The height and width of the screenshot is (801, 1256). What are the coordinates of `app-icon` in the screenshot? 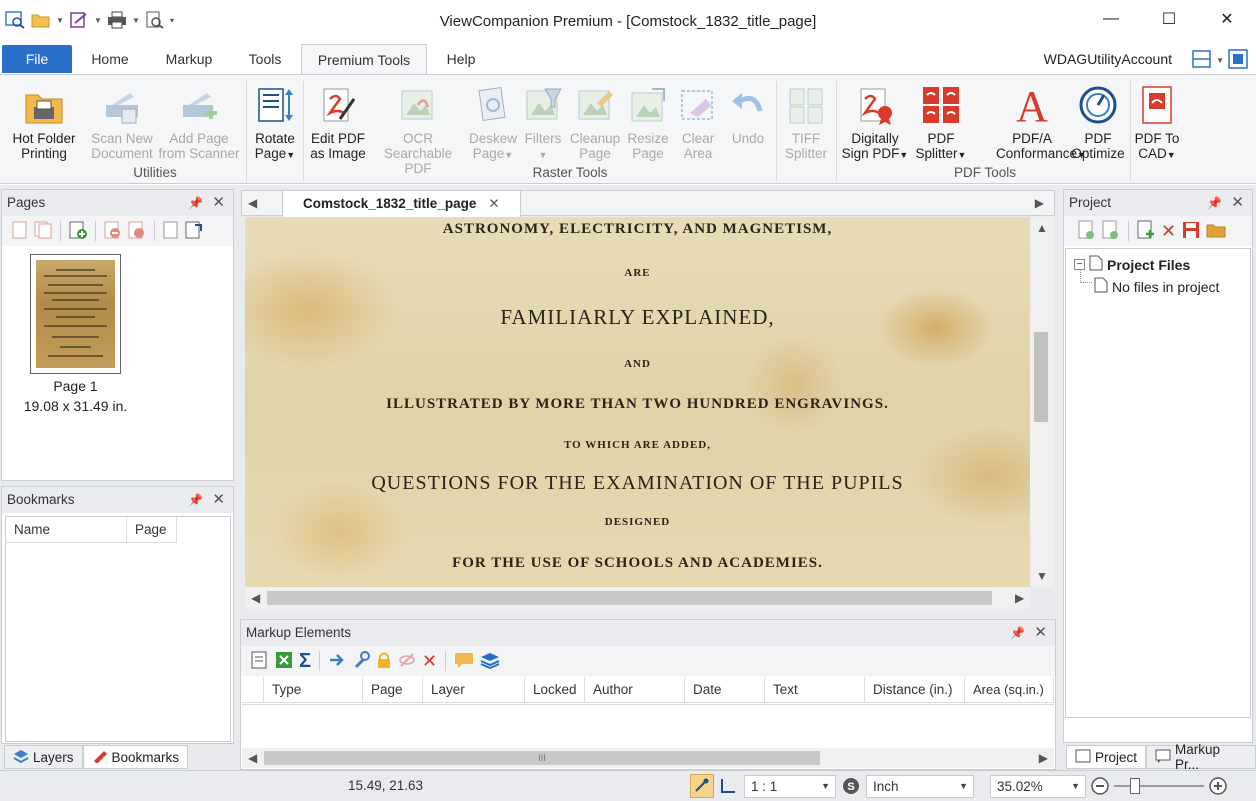 It's located at (15, 20).